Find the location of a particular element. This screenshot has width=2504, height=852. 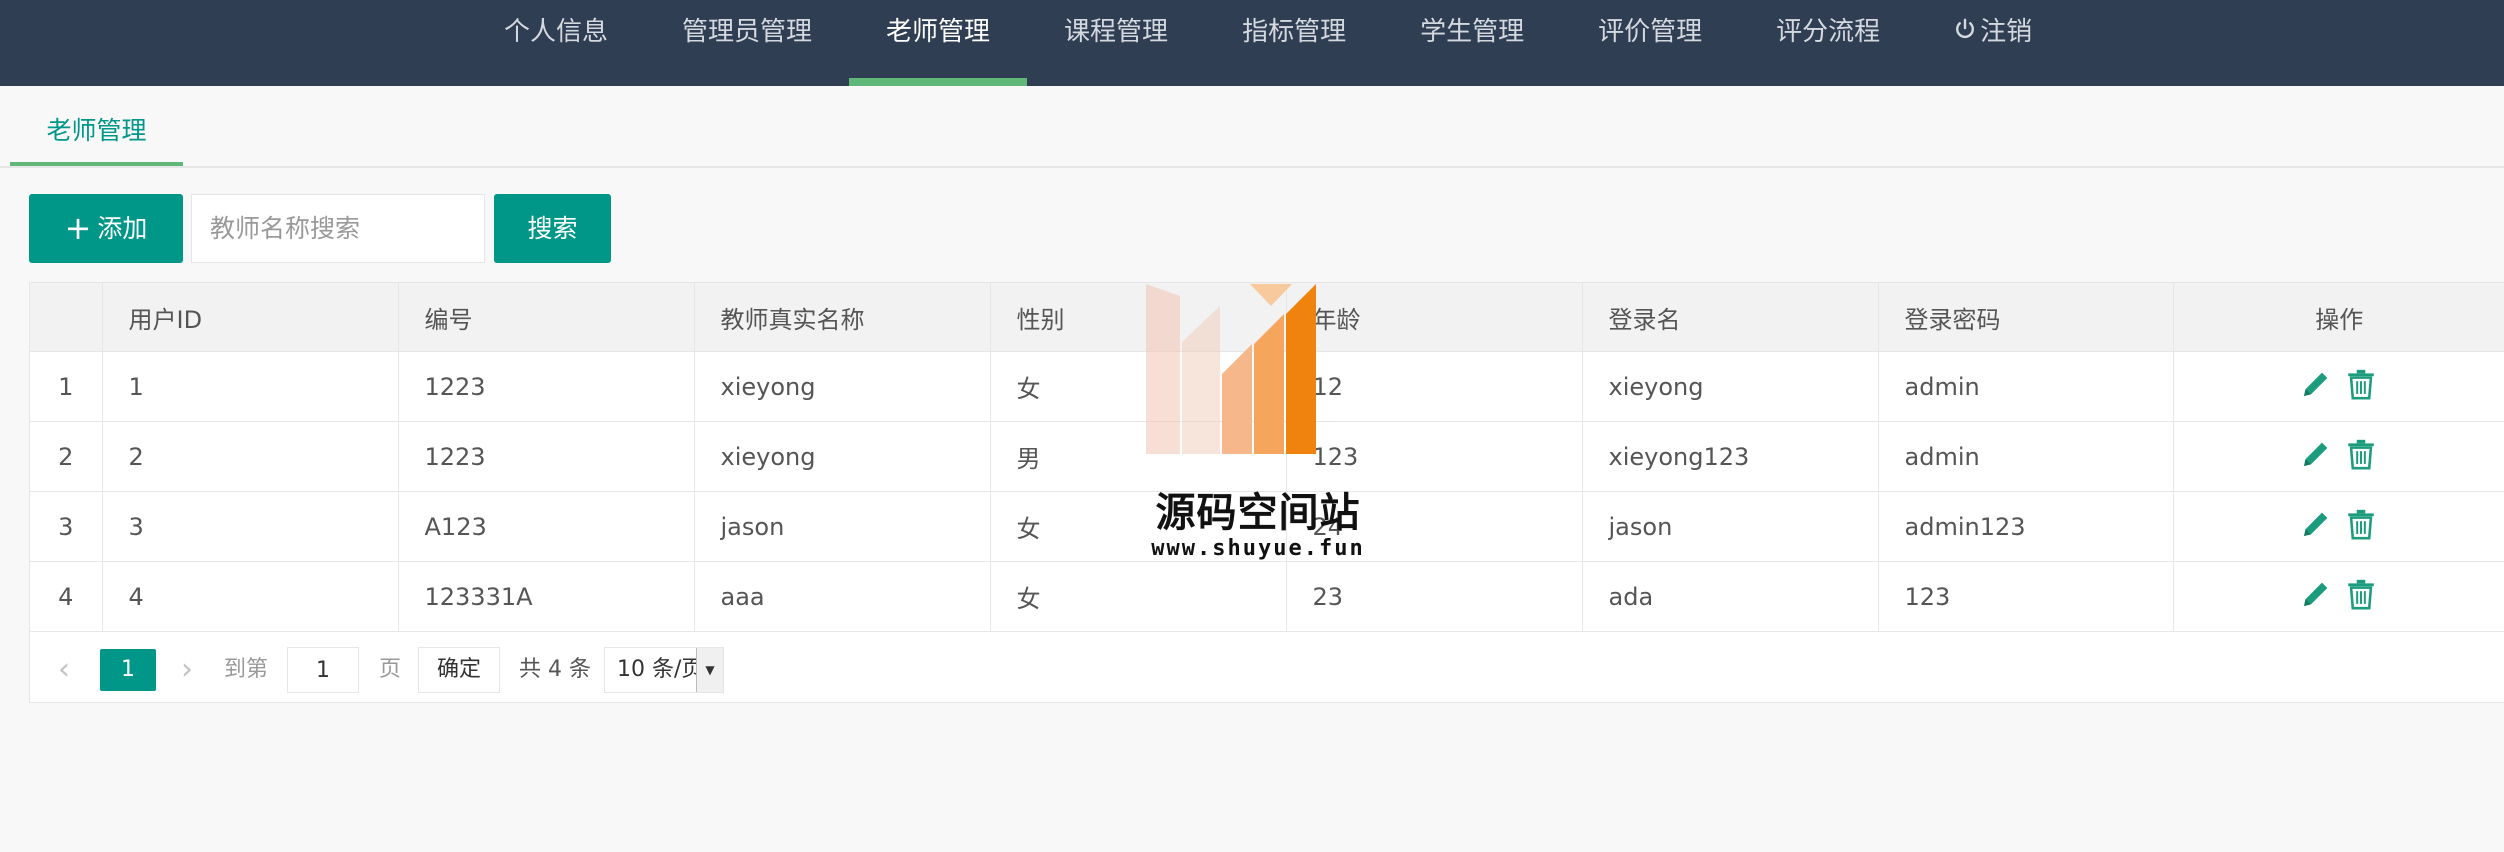

total-count: 共 4 条 is located at coordinates (555, 669).